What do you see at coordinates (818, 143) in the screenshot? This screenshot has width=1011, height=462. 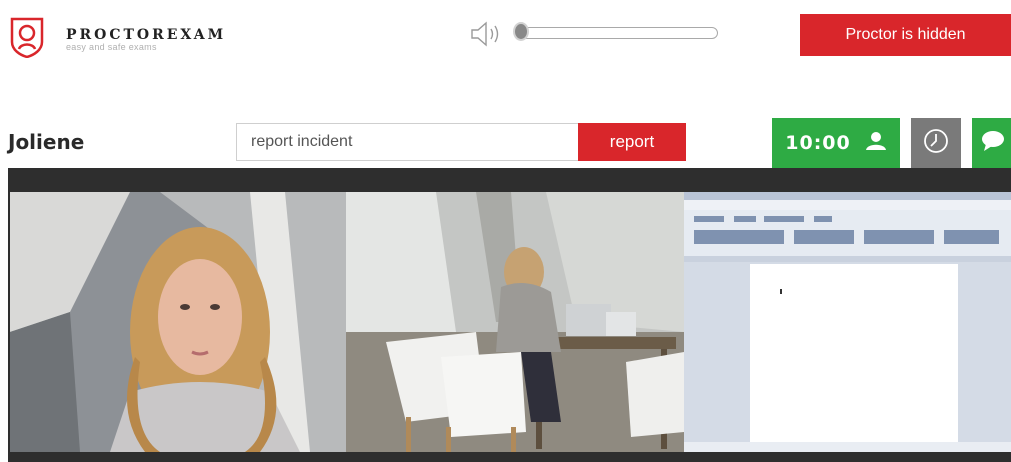 I see `timer-value: 10:00` at bounding box center [818, 143].